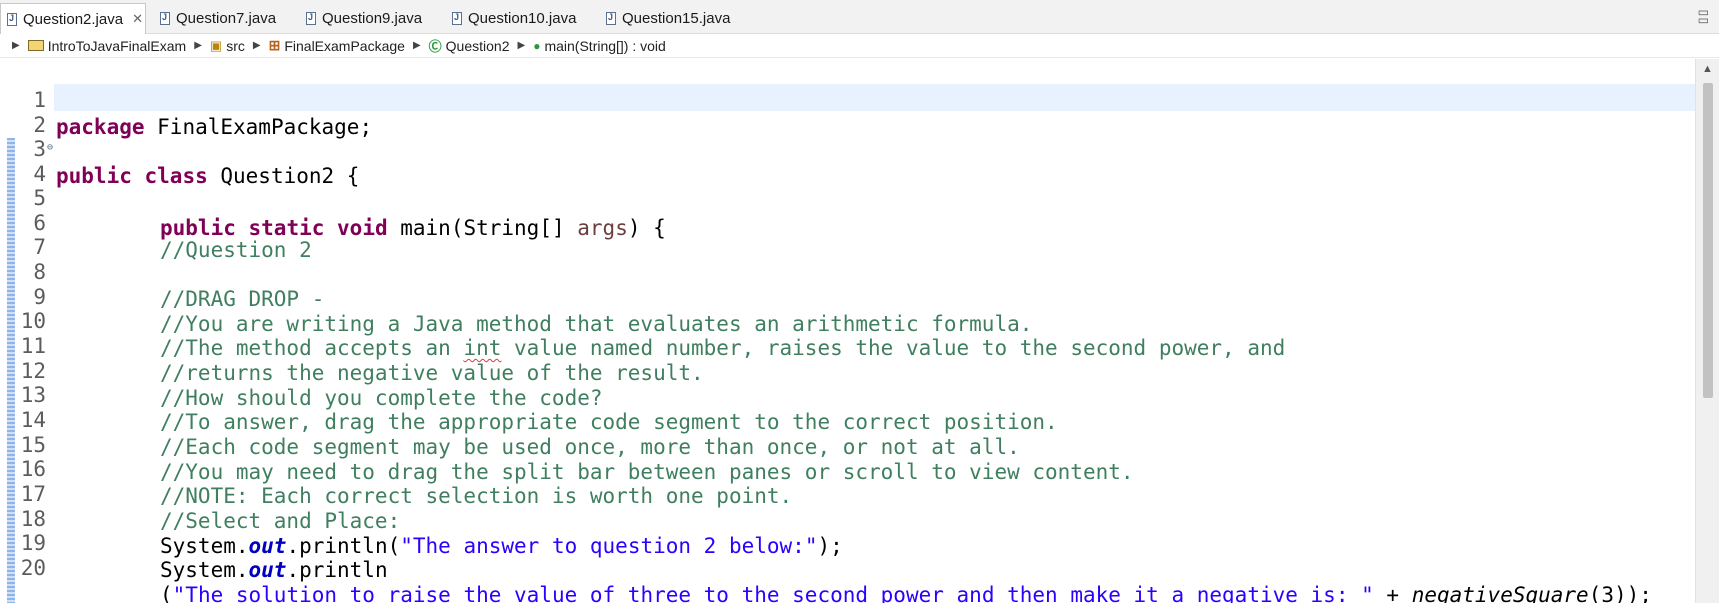  I want to click on code-line: 8 //DRAG DROP -, so click(847, 271).